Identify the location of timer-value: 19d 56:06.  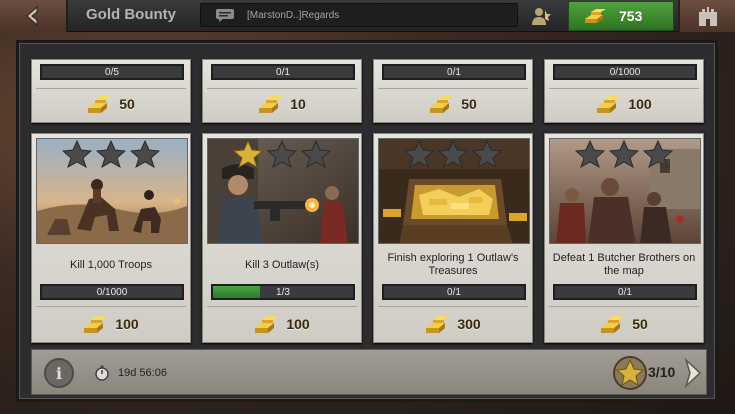
(142, 373).